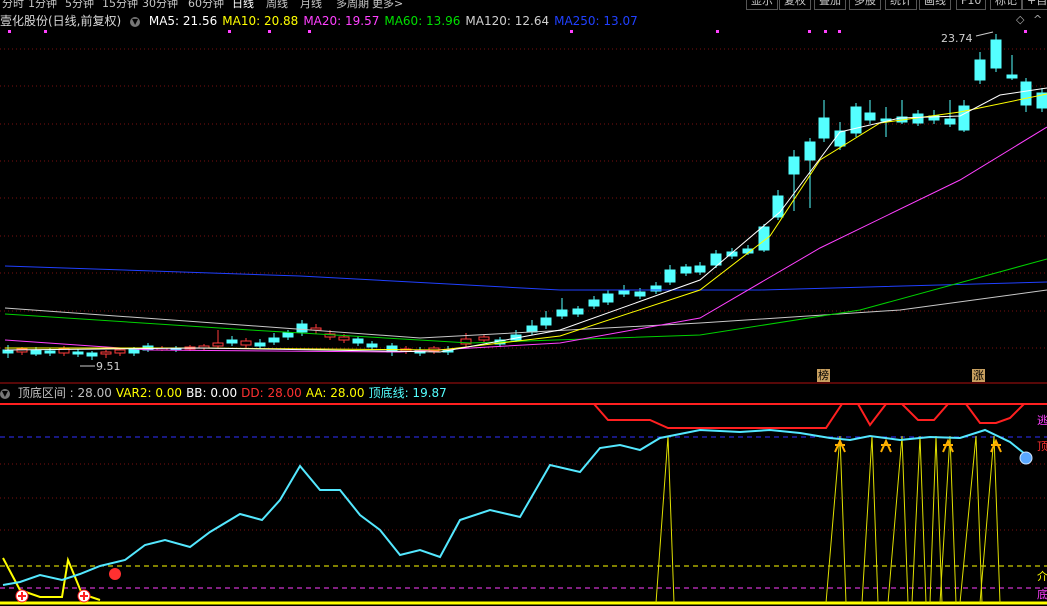  I want to click on toolbar-button-5: 画线, so click(935, 5).